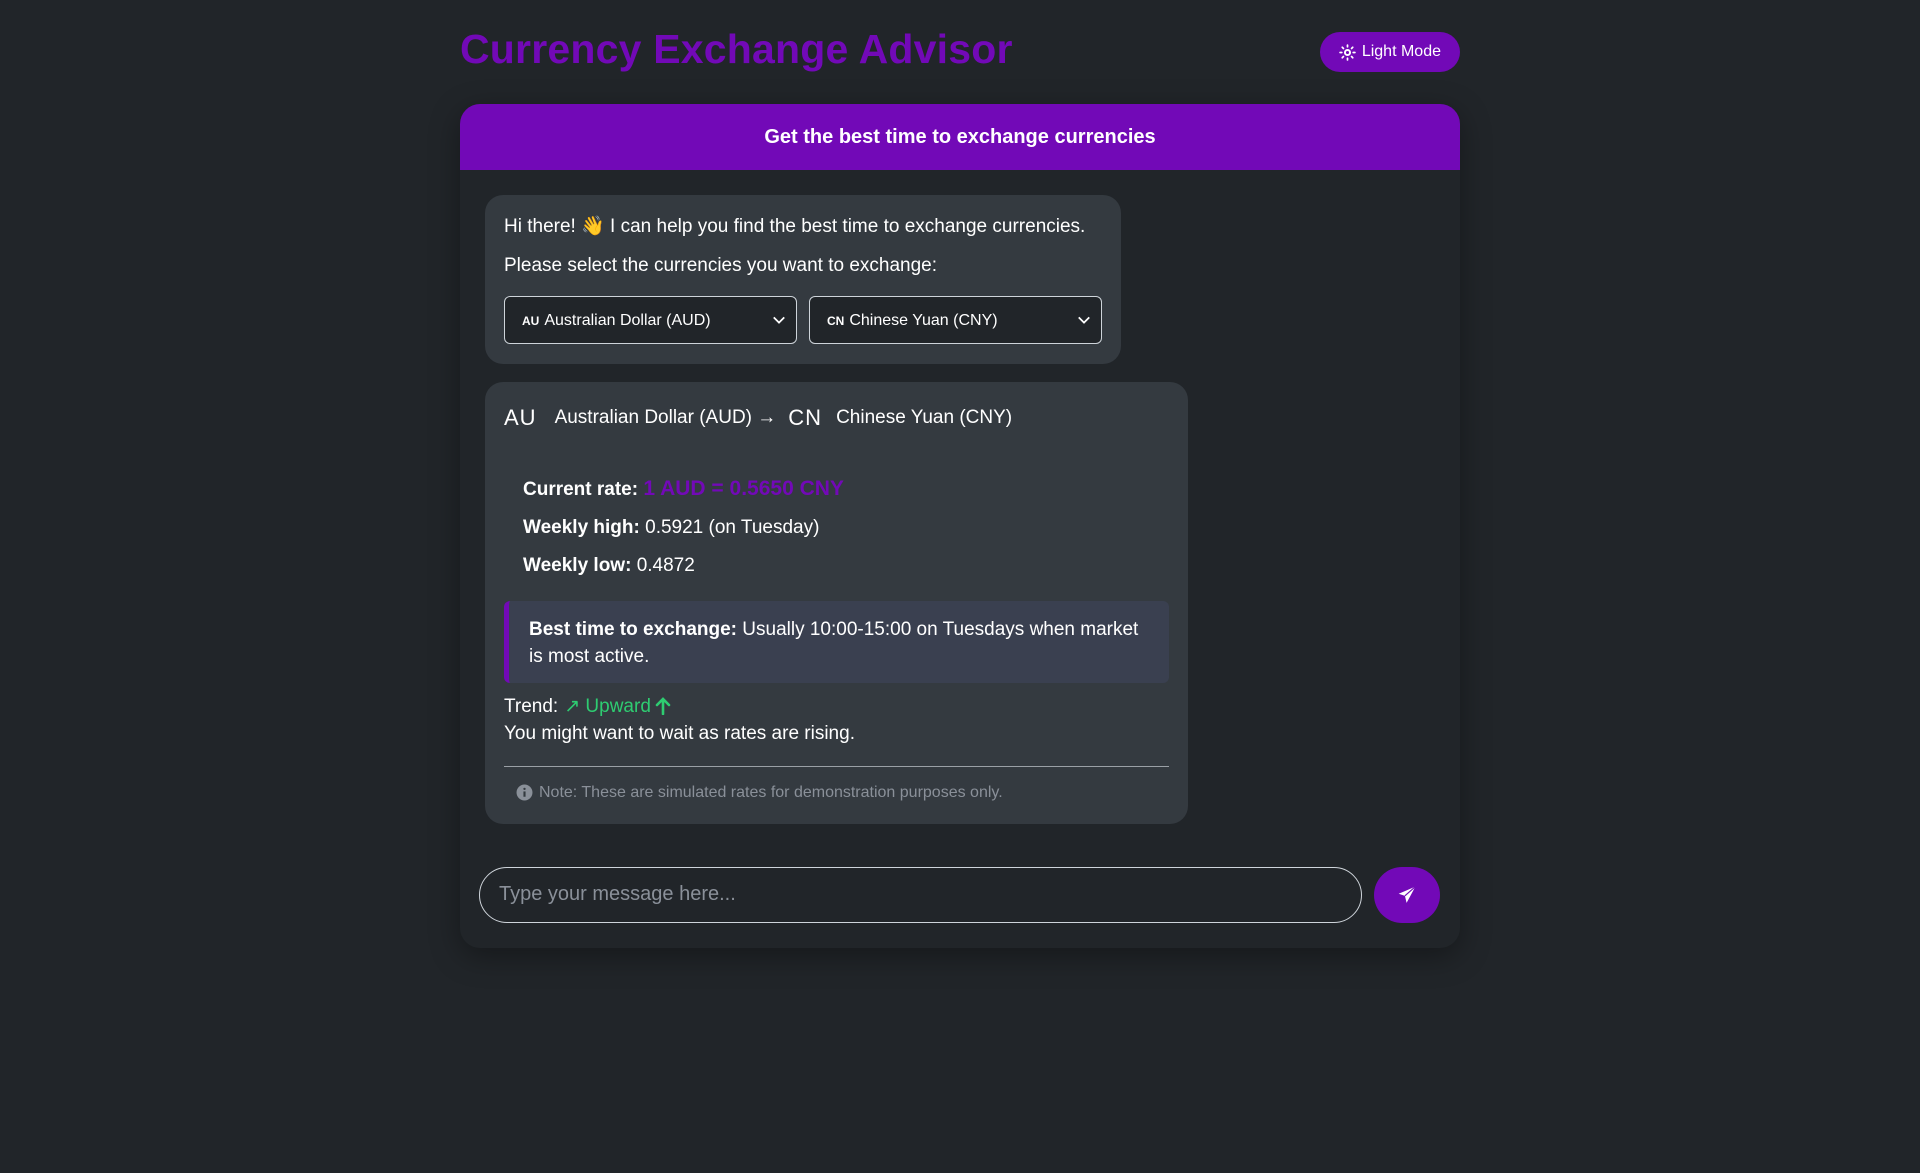  I want to click on to-currency-code: CN, so click(836, 320).